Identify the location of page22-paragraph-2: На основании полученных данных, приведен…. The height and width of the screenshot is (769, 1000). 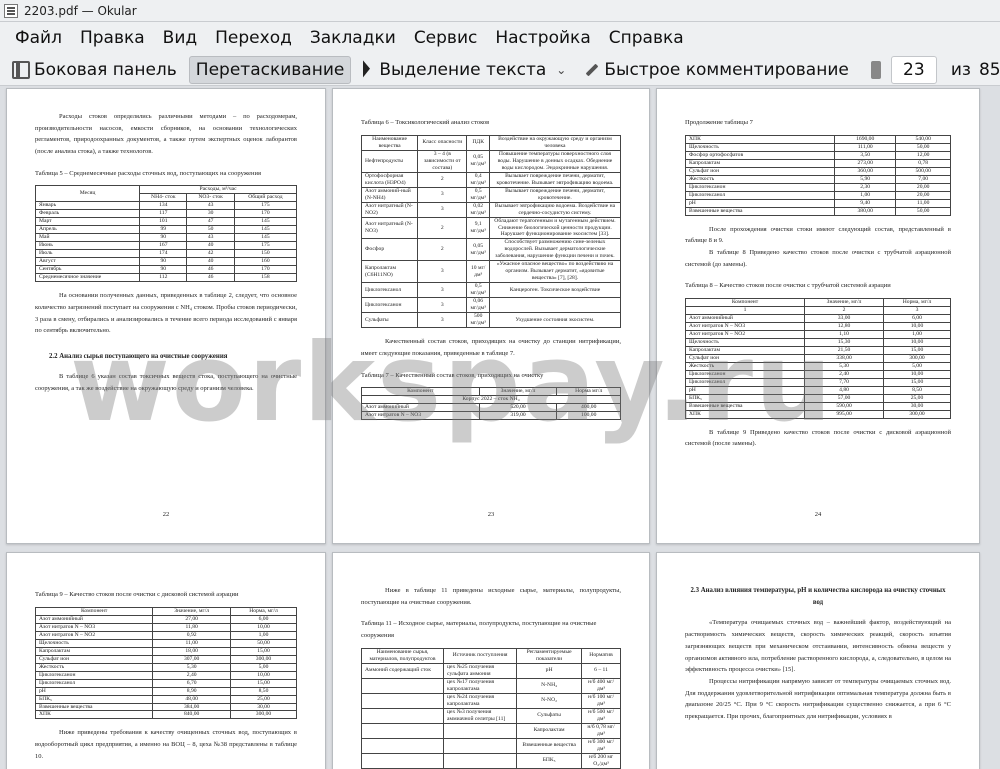
(166, 313).